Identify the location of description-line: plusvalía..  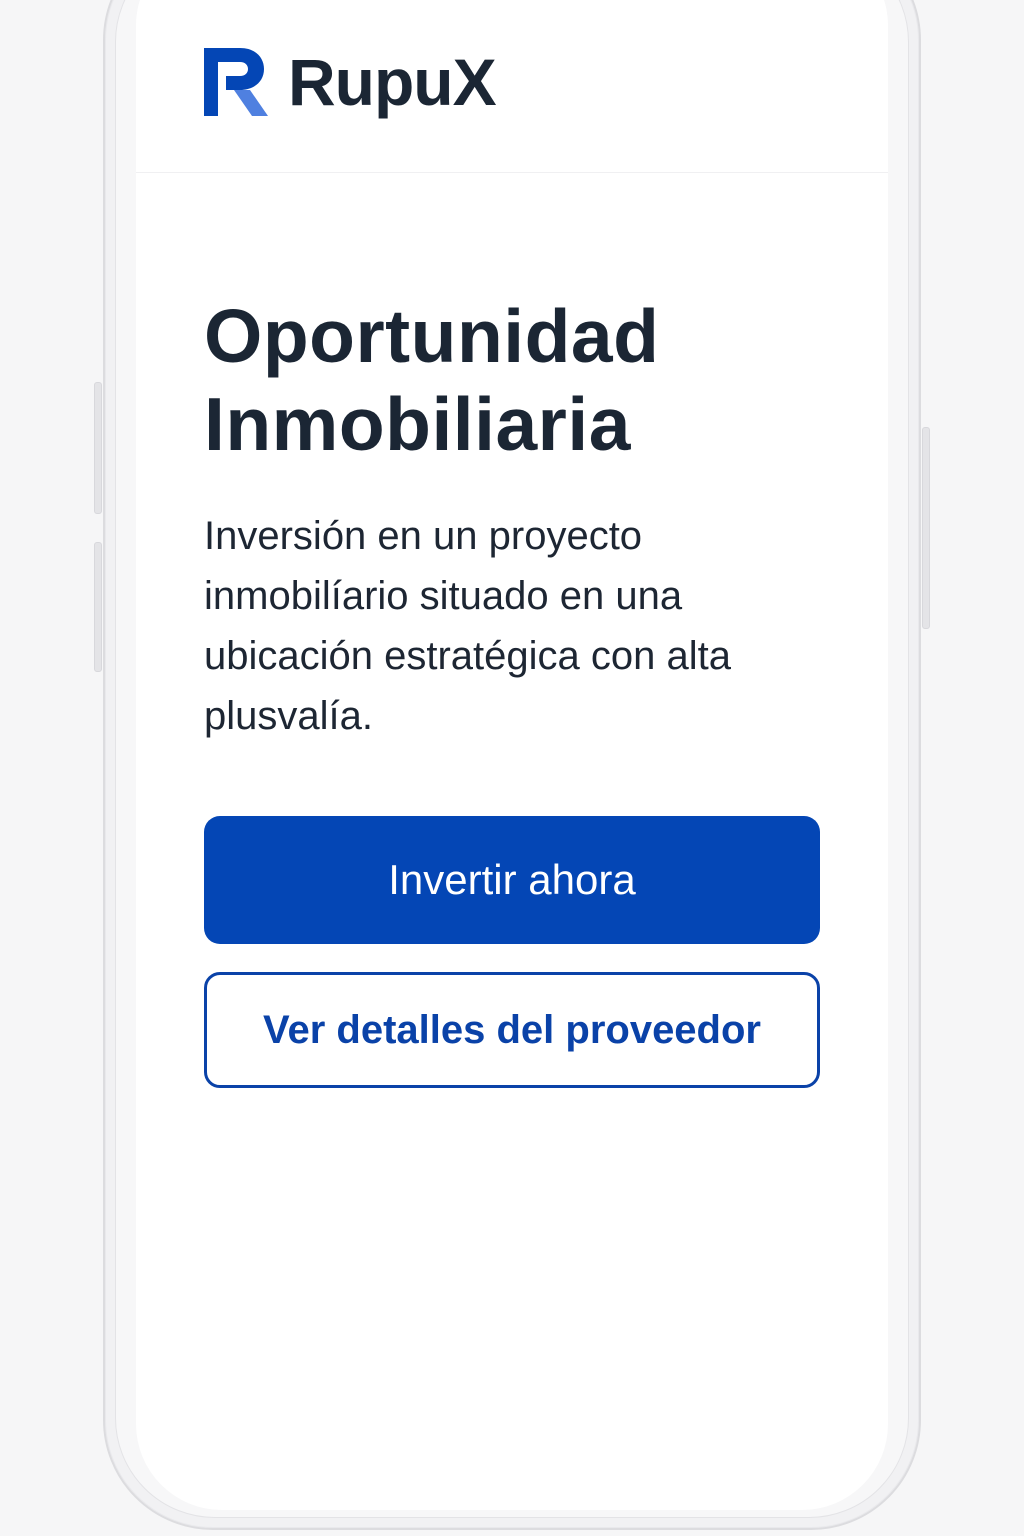
(288, 716).